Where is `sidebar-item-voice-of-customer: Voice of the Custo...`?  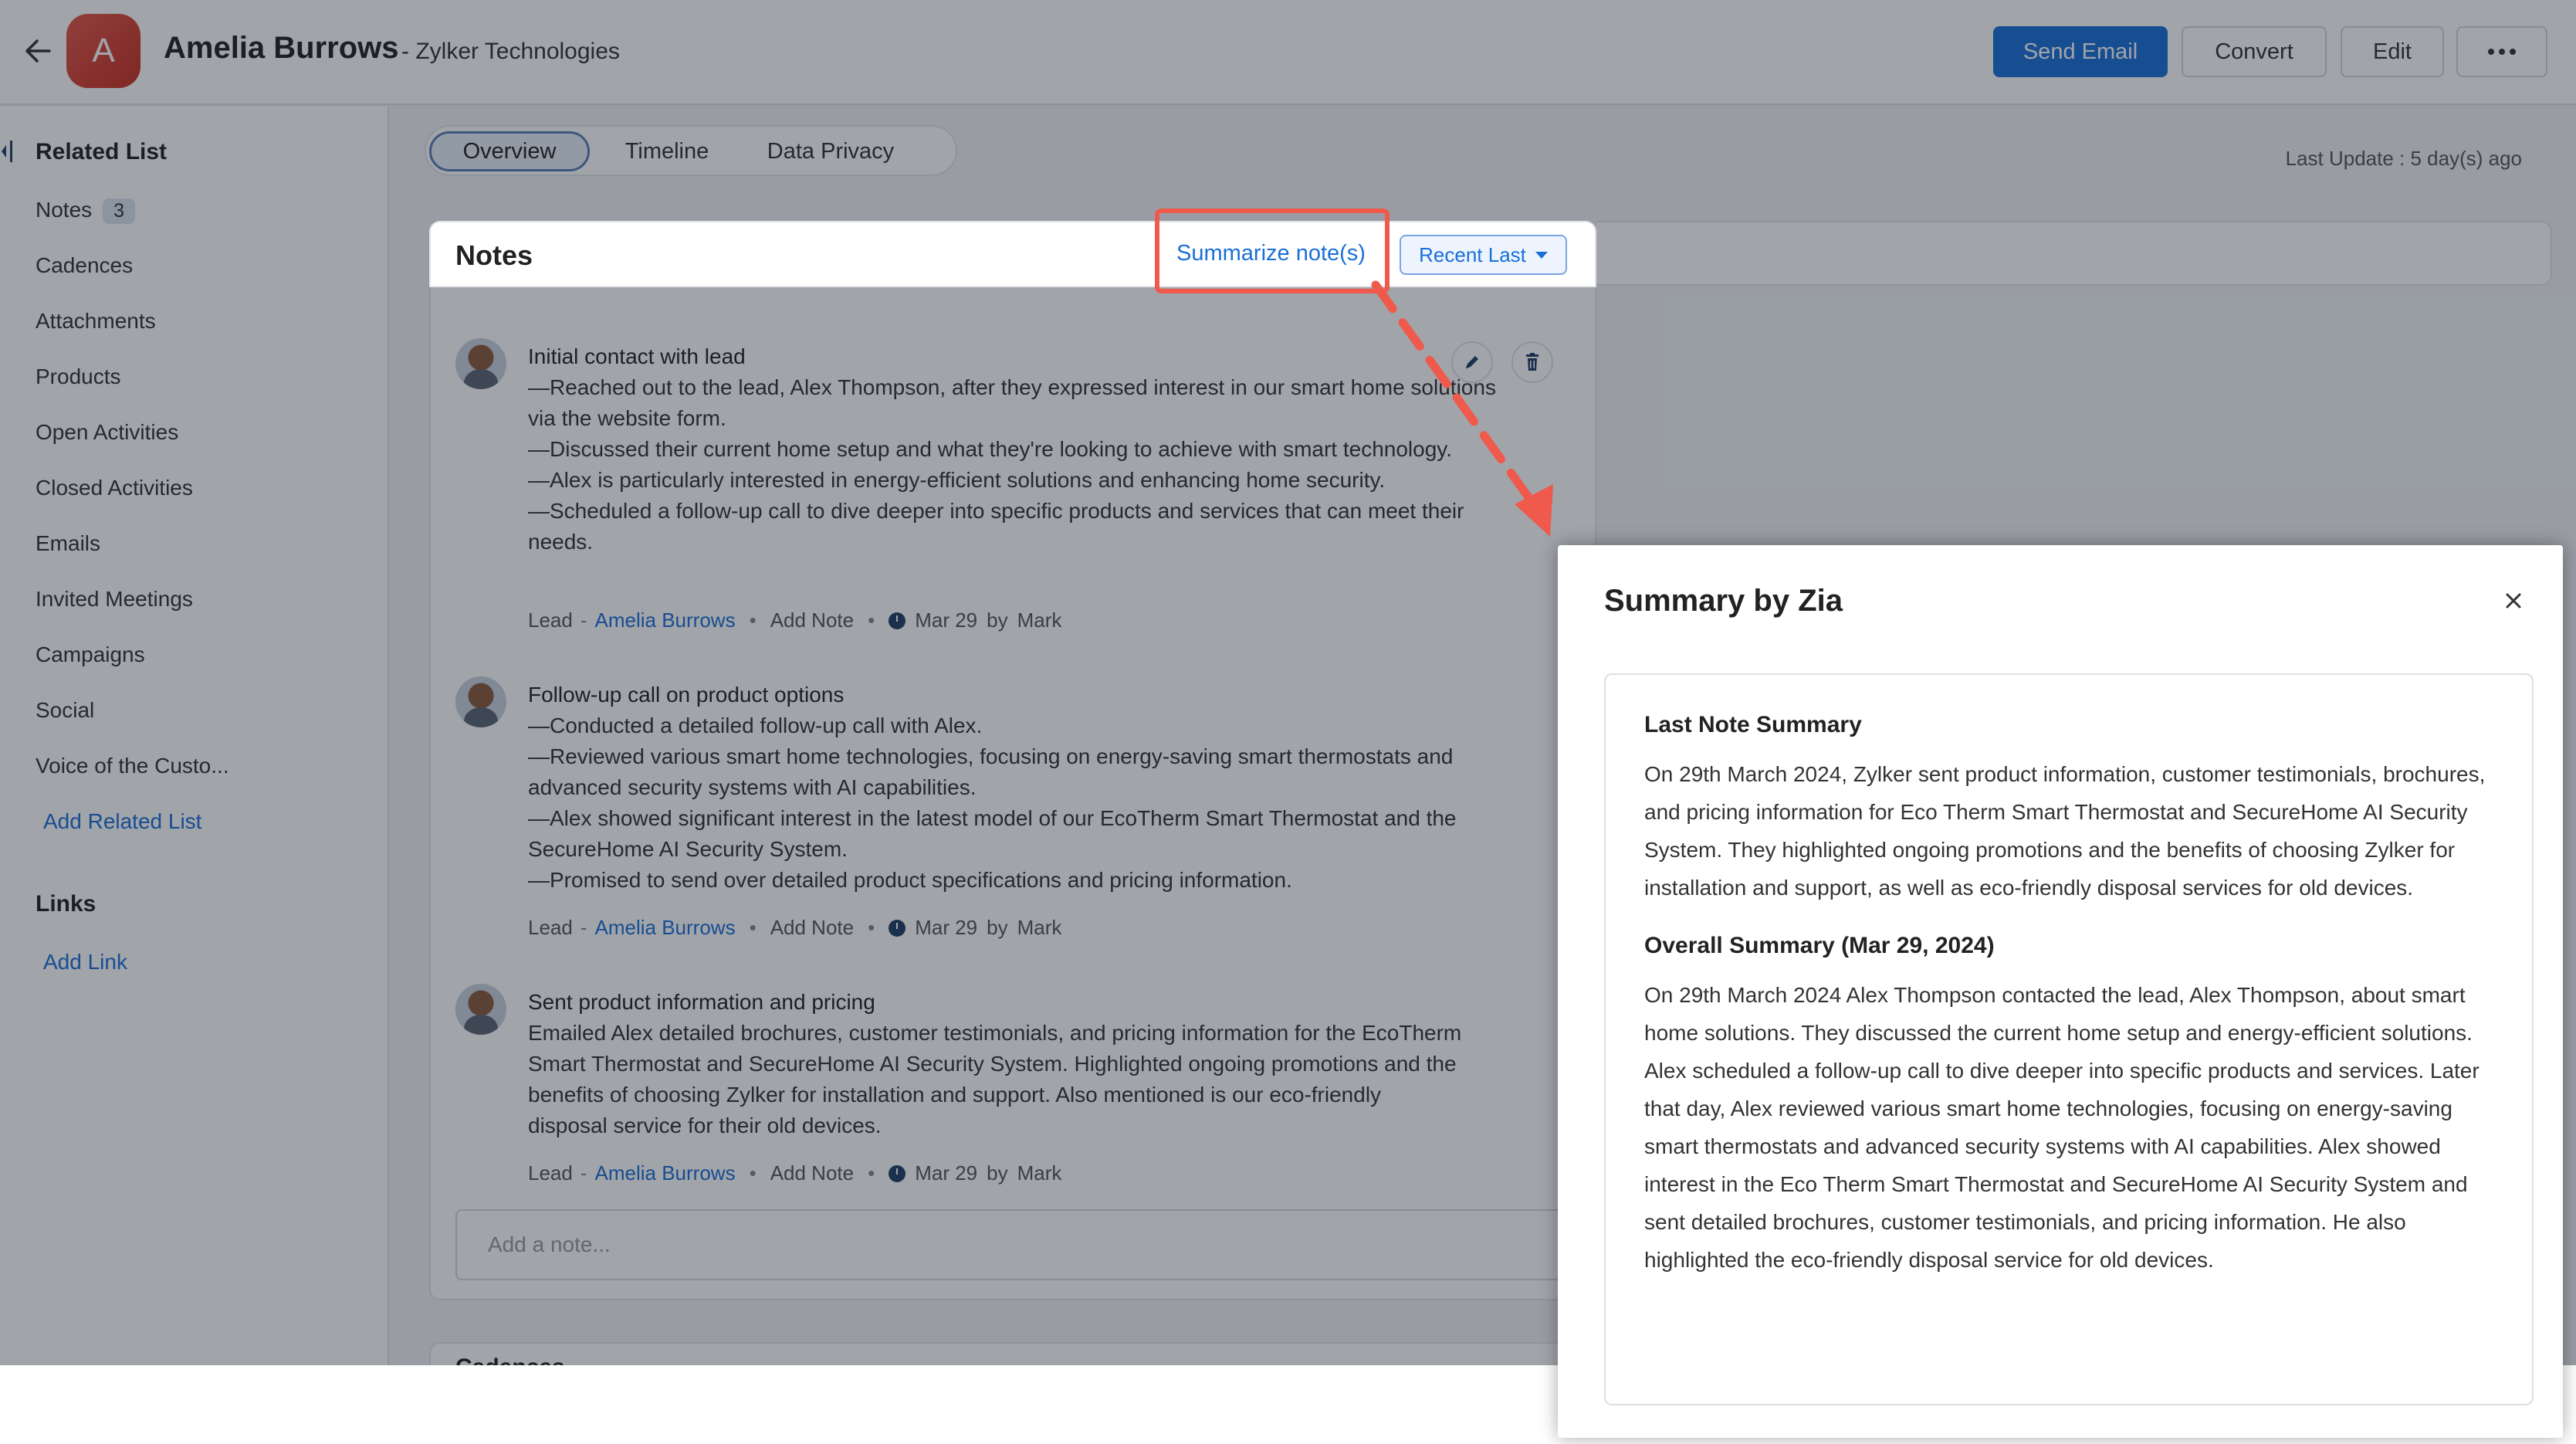
sidebar-item-voice-of-customer: Voice of the Custo... is located at coordinates (132, 766).